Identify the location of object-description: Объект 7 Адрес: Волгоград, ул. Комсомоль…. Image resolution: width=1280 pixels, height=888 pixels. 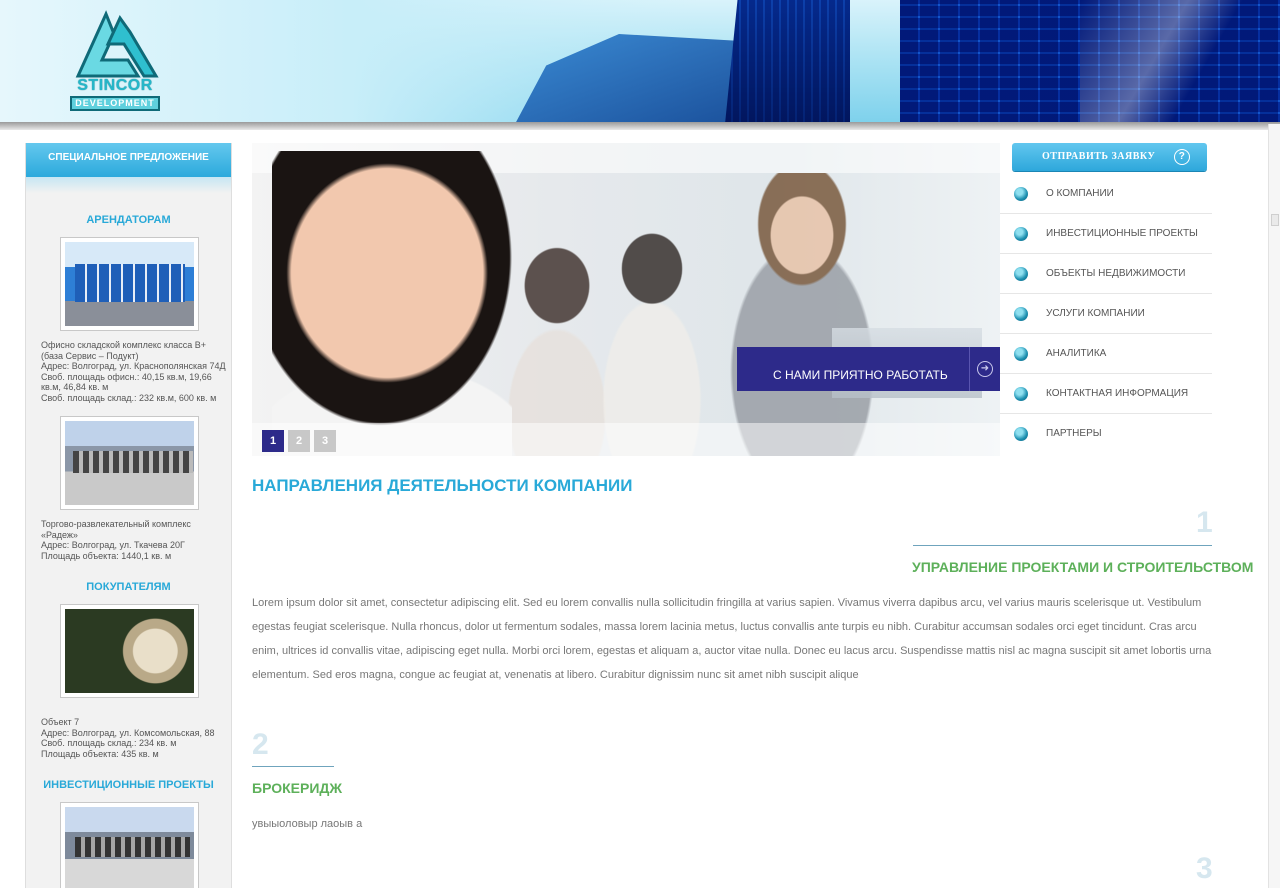
(137, 738).